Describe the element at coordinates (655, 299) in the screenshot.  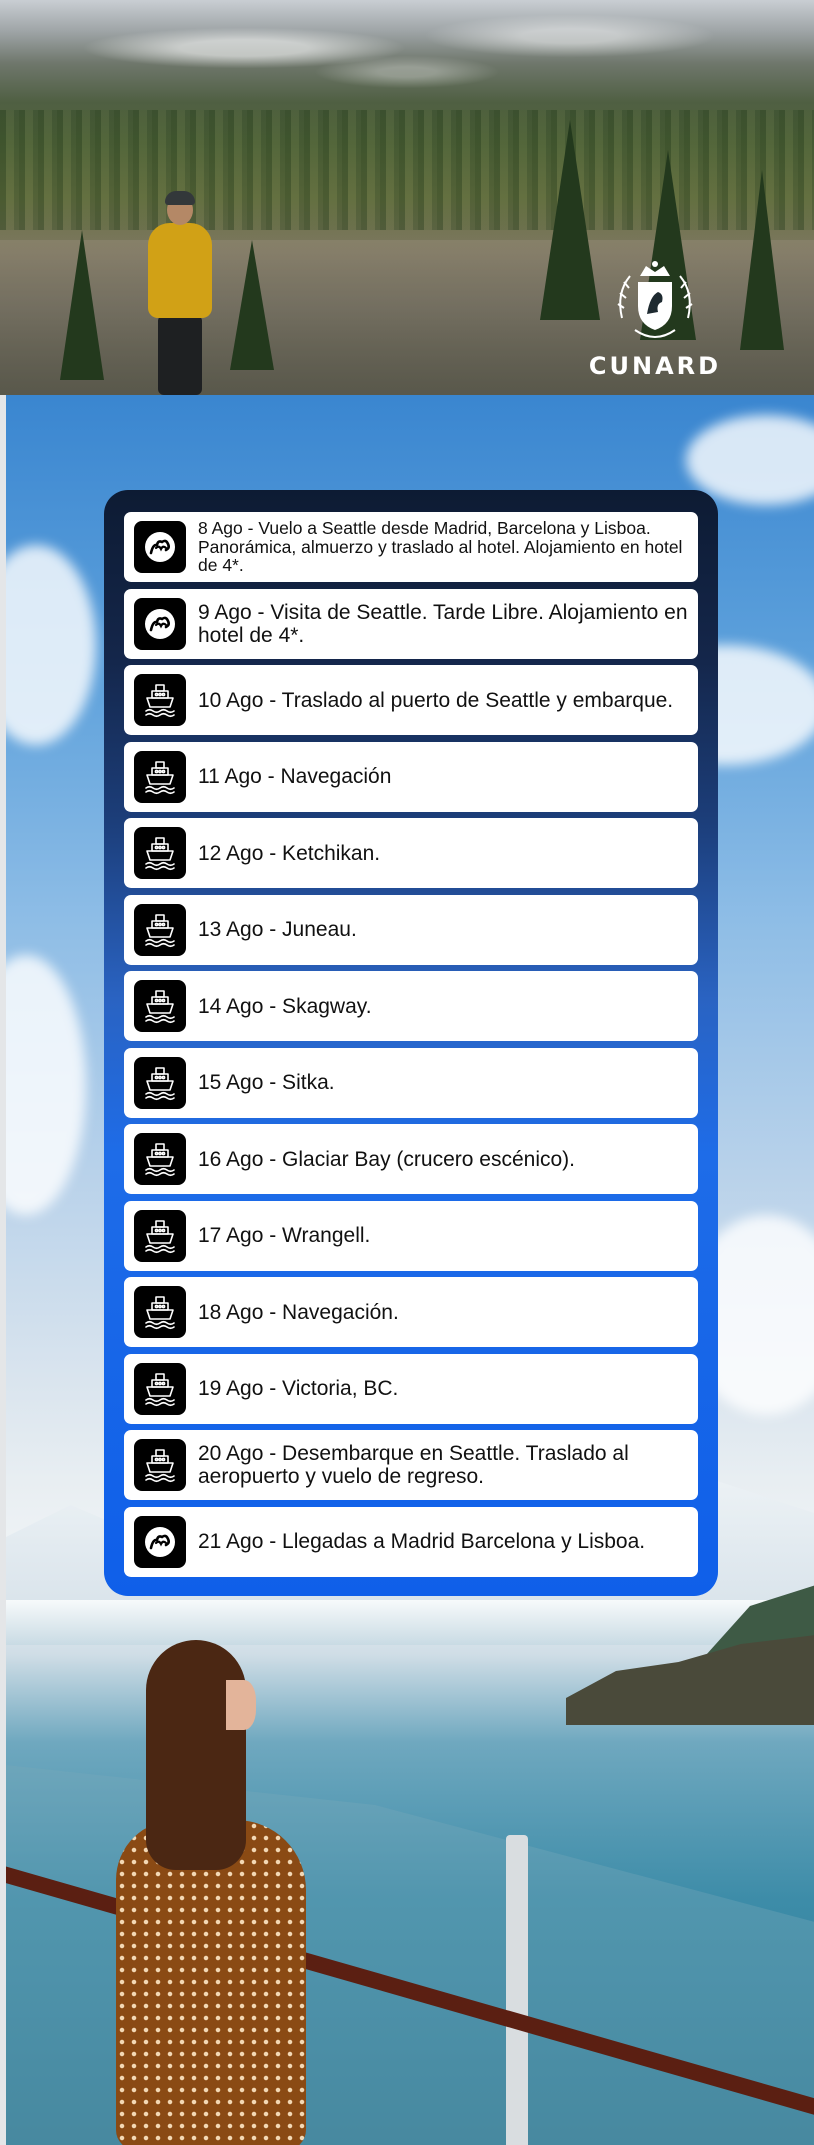
I see `crest-icon` at that location.